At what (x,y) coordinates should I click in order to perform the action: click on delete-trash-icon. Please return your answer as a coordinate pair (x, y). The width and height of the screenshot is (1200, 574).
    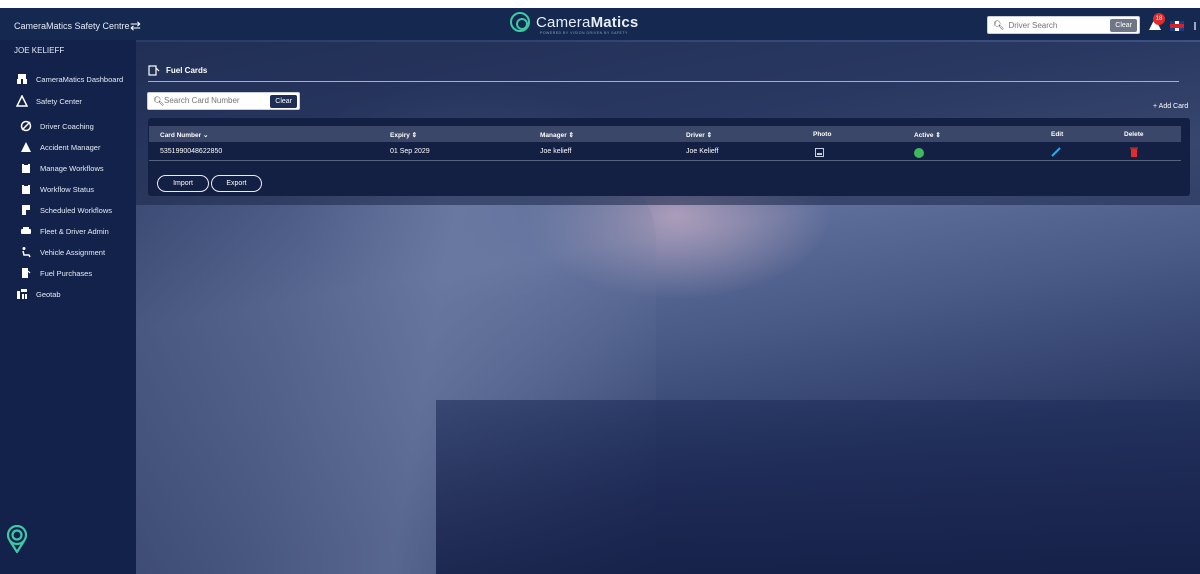
    Looking at the image, I should click on (1134, 152).